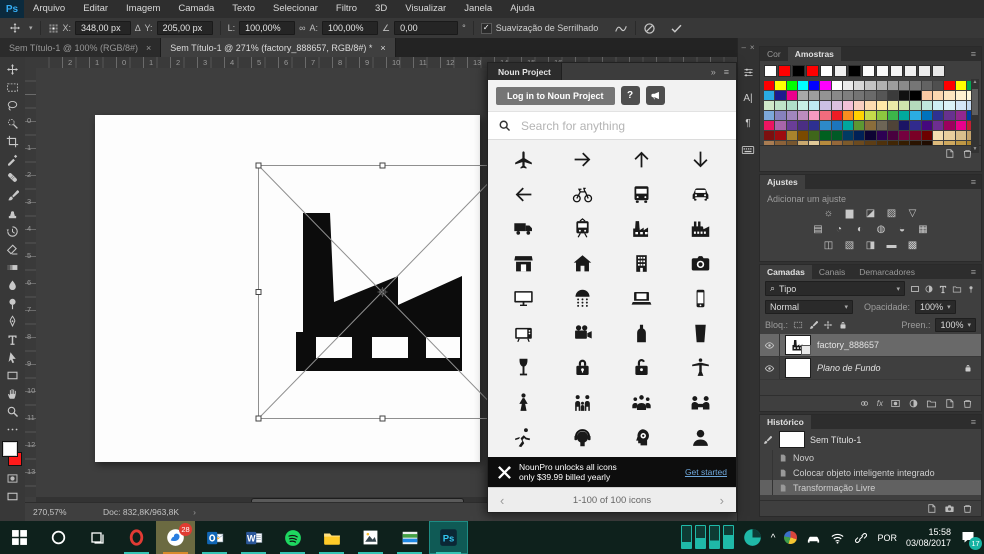 The width and height of the screenshot is (984, 554). I want to click on screen-mode-button, so click(12, 496).